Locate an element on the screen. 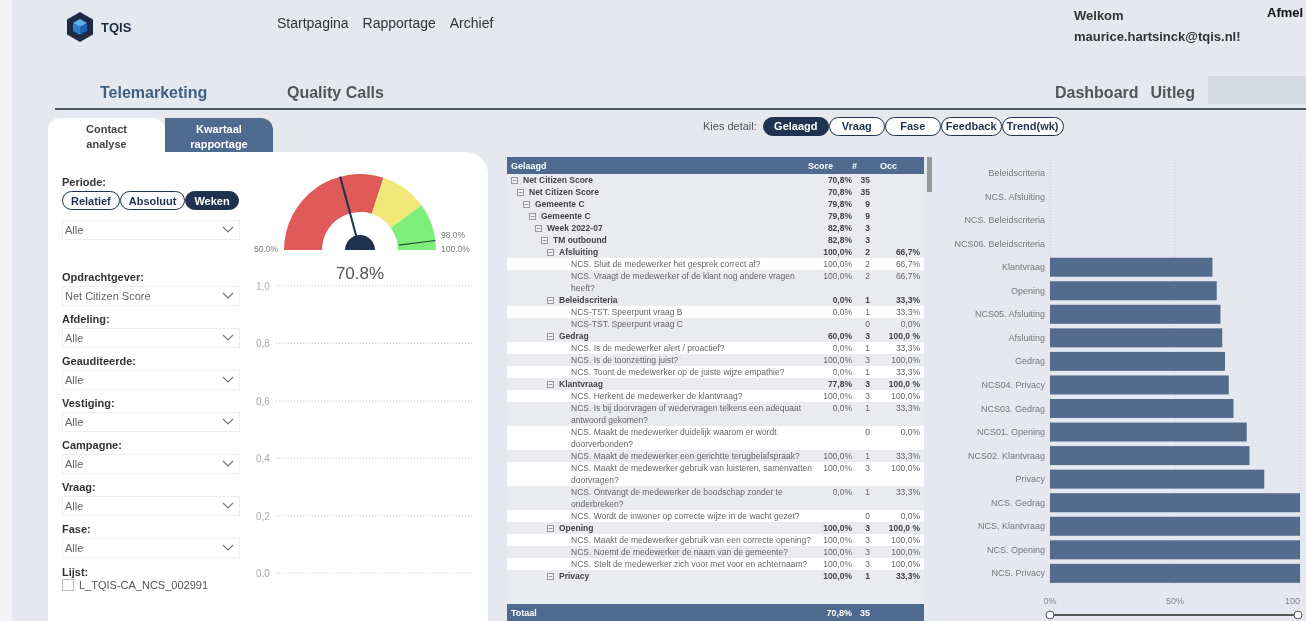 The width and height of the screenshot is (1306, 621). detail-toggle: Vraag is located at coordinates (856, 126).